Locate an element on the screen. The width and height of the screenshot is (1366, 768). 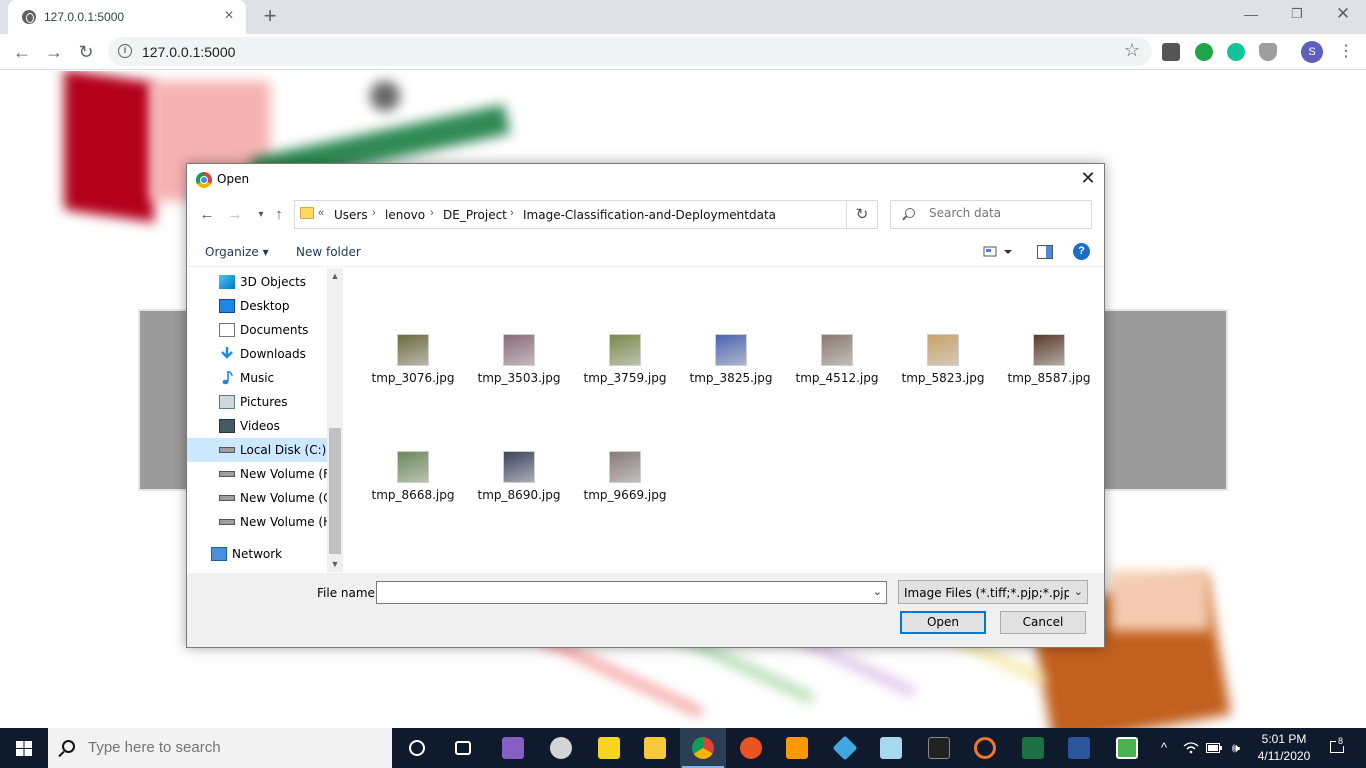
nav-item-pictures: Pictures is located at coordinates (257, 402).